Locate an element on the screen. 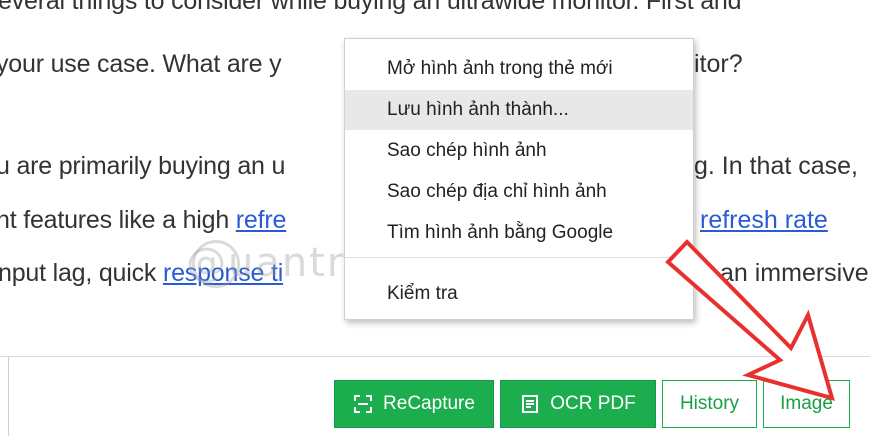 The width and height of the screenshot is (870, 436). red-arrow-annotation is located at coordinates (750, 320).